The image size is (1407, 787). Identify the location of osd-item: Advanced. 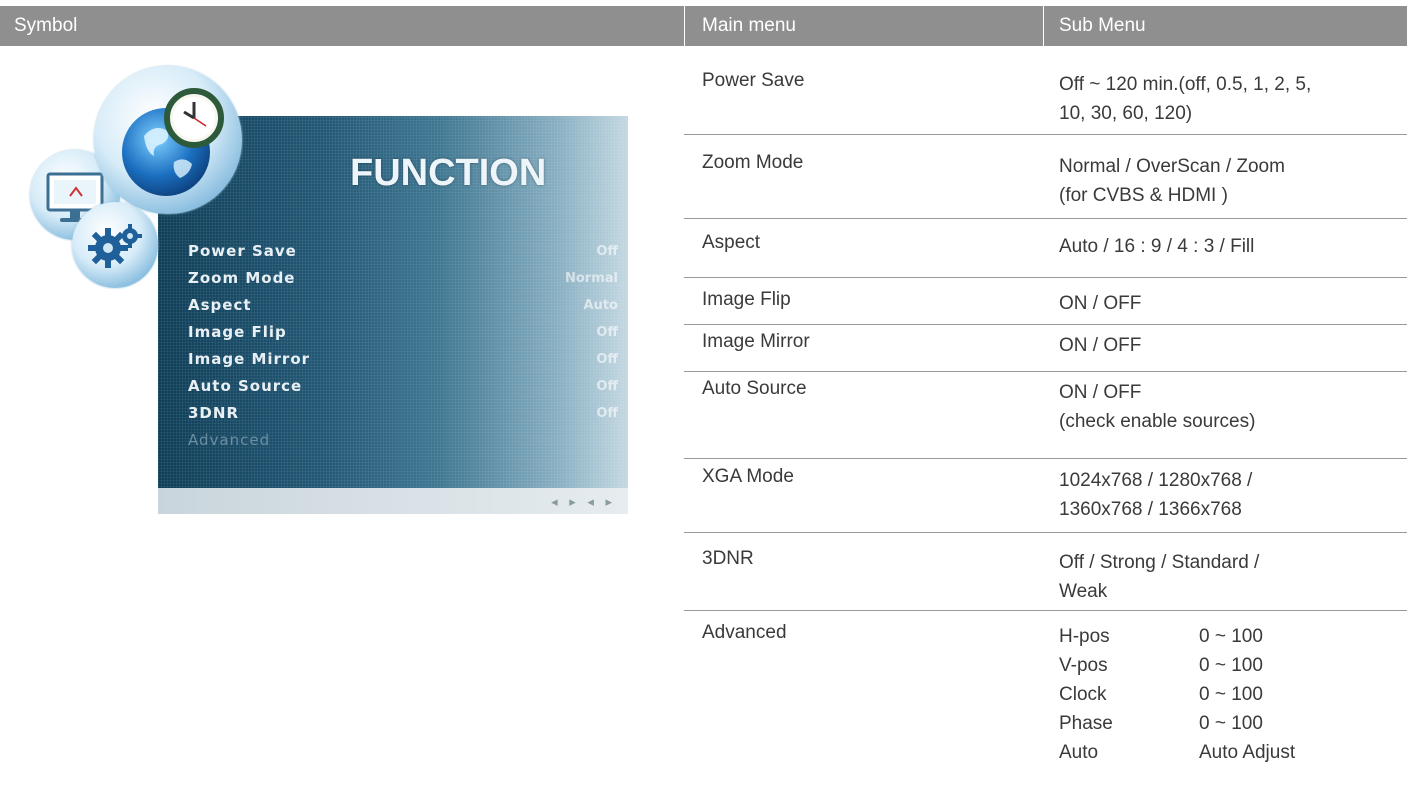
(229, 440).